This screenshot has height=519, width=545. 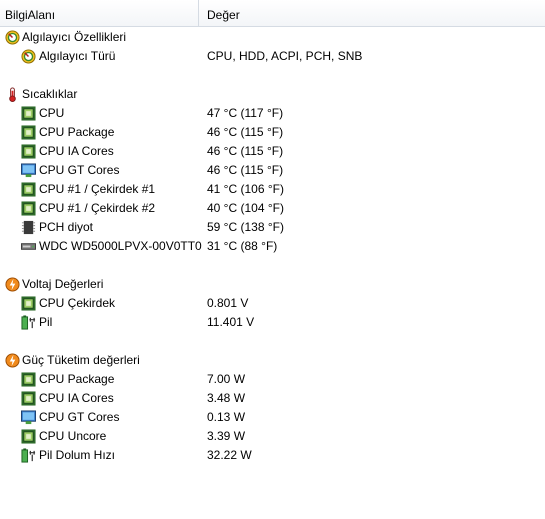 What do you see at coordinates (12, 94) in the screenshot?
I see `thermometer-icon` at bounding box center [12, 94].